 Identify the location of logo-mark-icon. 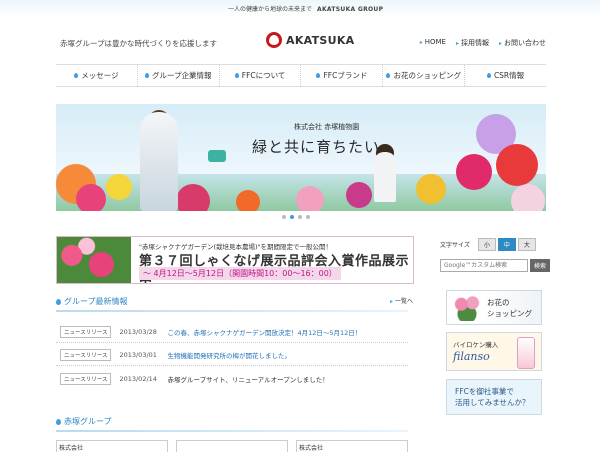
(274, 40).